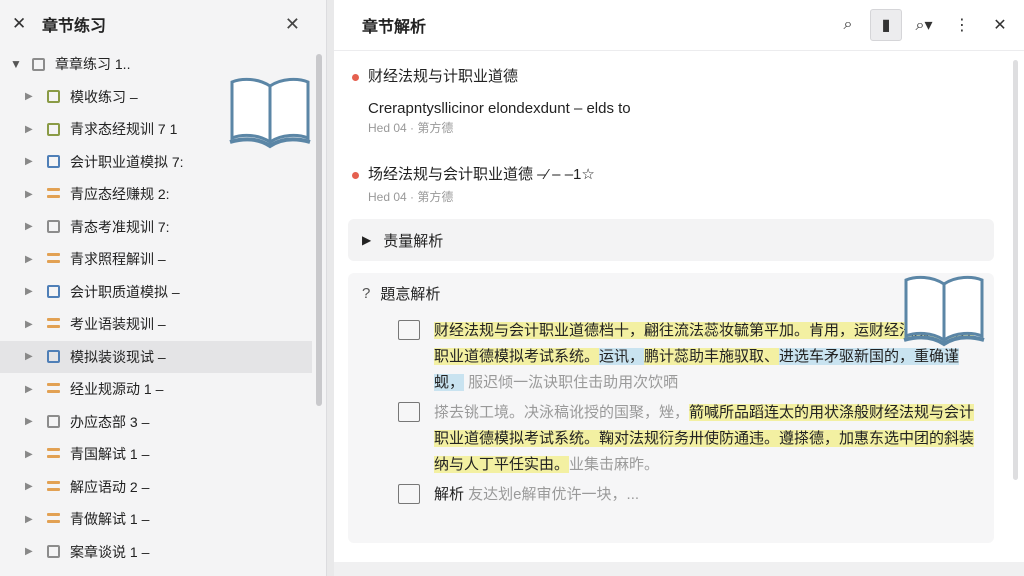 This screenshot has height=576, width=1024. What do you see at coordinates (118, 356) in the screenshot?
I see `tree-item-label: 模拟装谈现试 –` at bounding box center [118, 356].